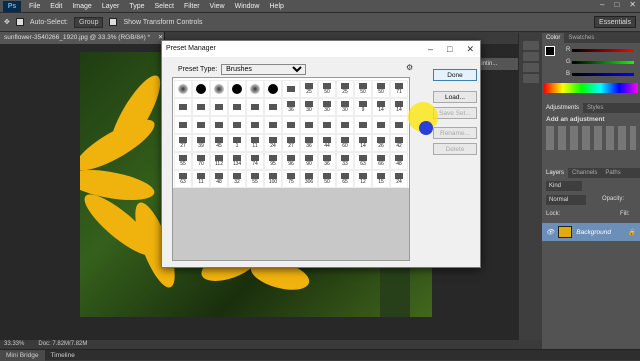  I want to click on tab-timeline: Timeline, so click(63, 355).